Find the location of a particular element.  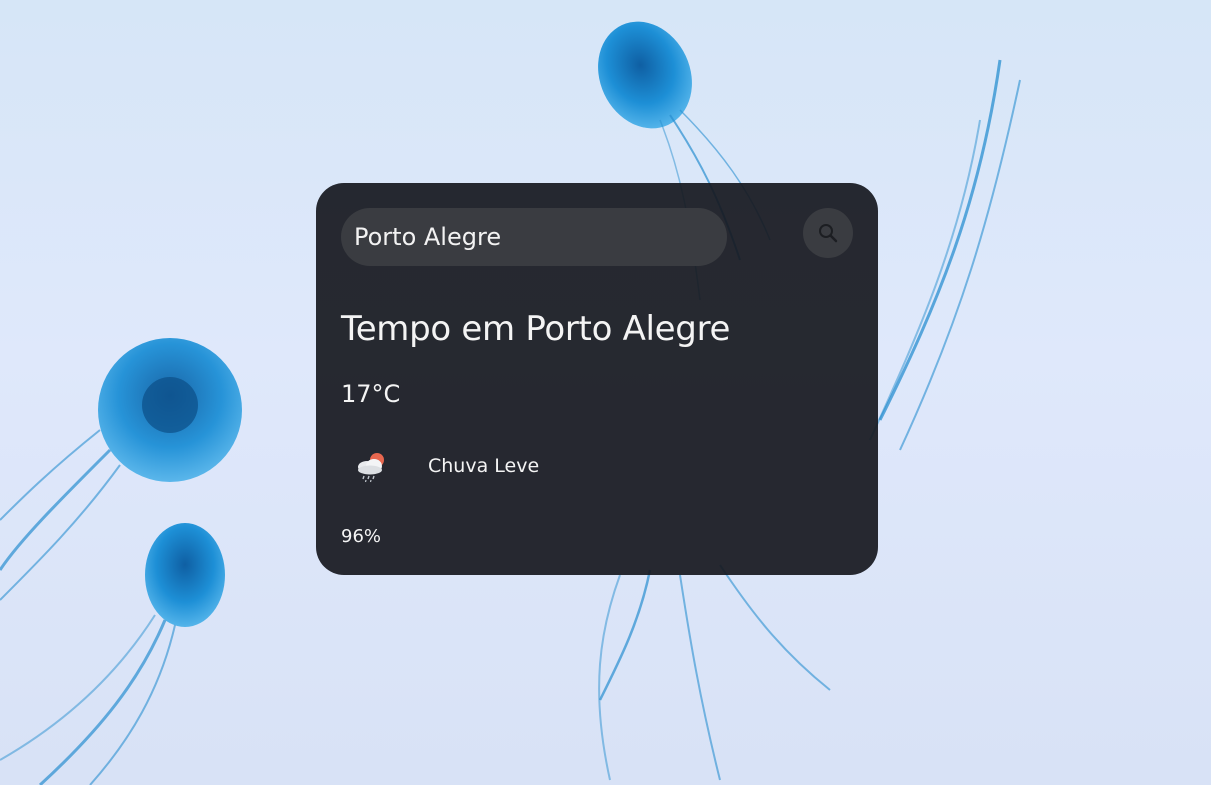

jellyfish-left-small is located at coordinates (112, 654).